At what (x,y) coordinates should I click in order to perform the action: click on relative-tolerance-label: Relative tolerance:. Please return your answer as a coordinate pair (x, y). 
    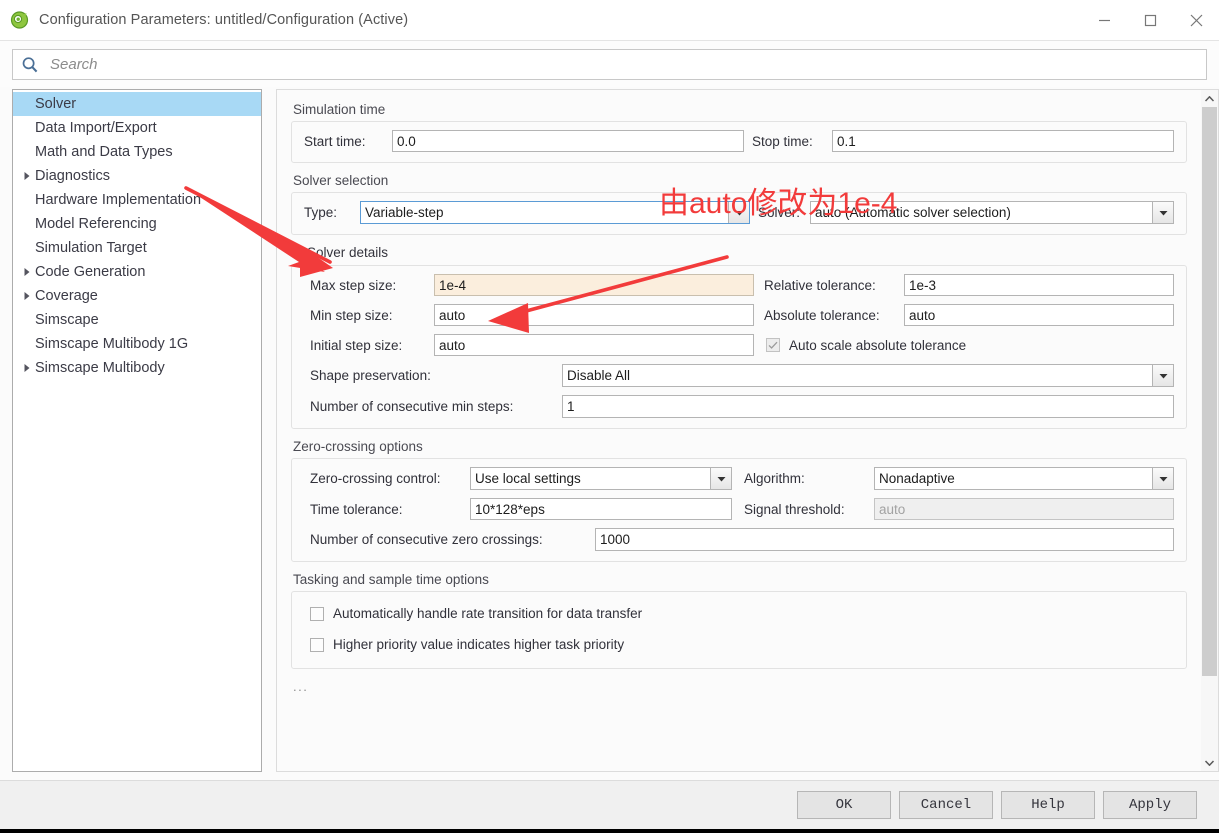
    Looking at the image, I should click on (820, 285).